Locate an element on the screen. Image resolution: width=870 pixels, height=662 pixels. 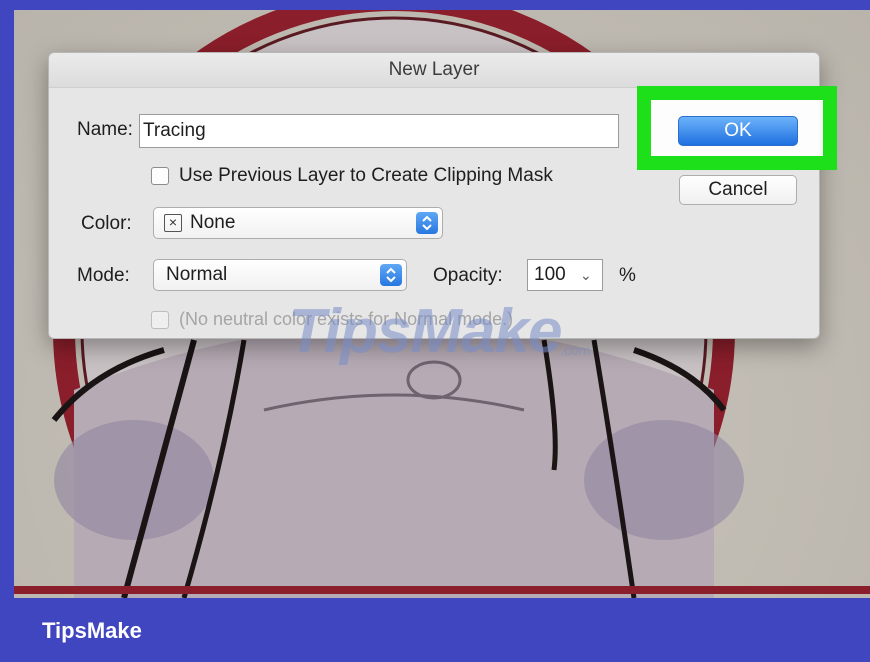
mode-value: Normal is located at coordinates (197, 274).